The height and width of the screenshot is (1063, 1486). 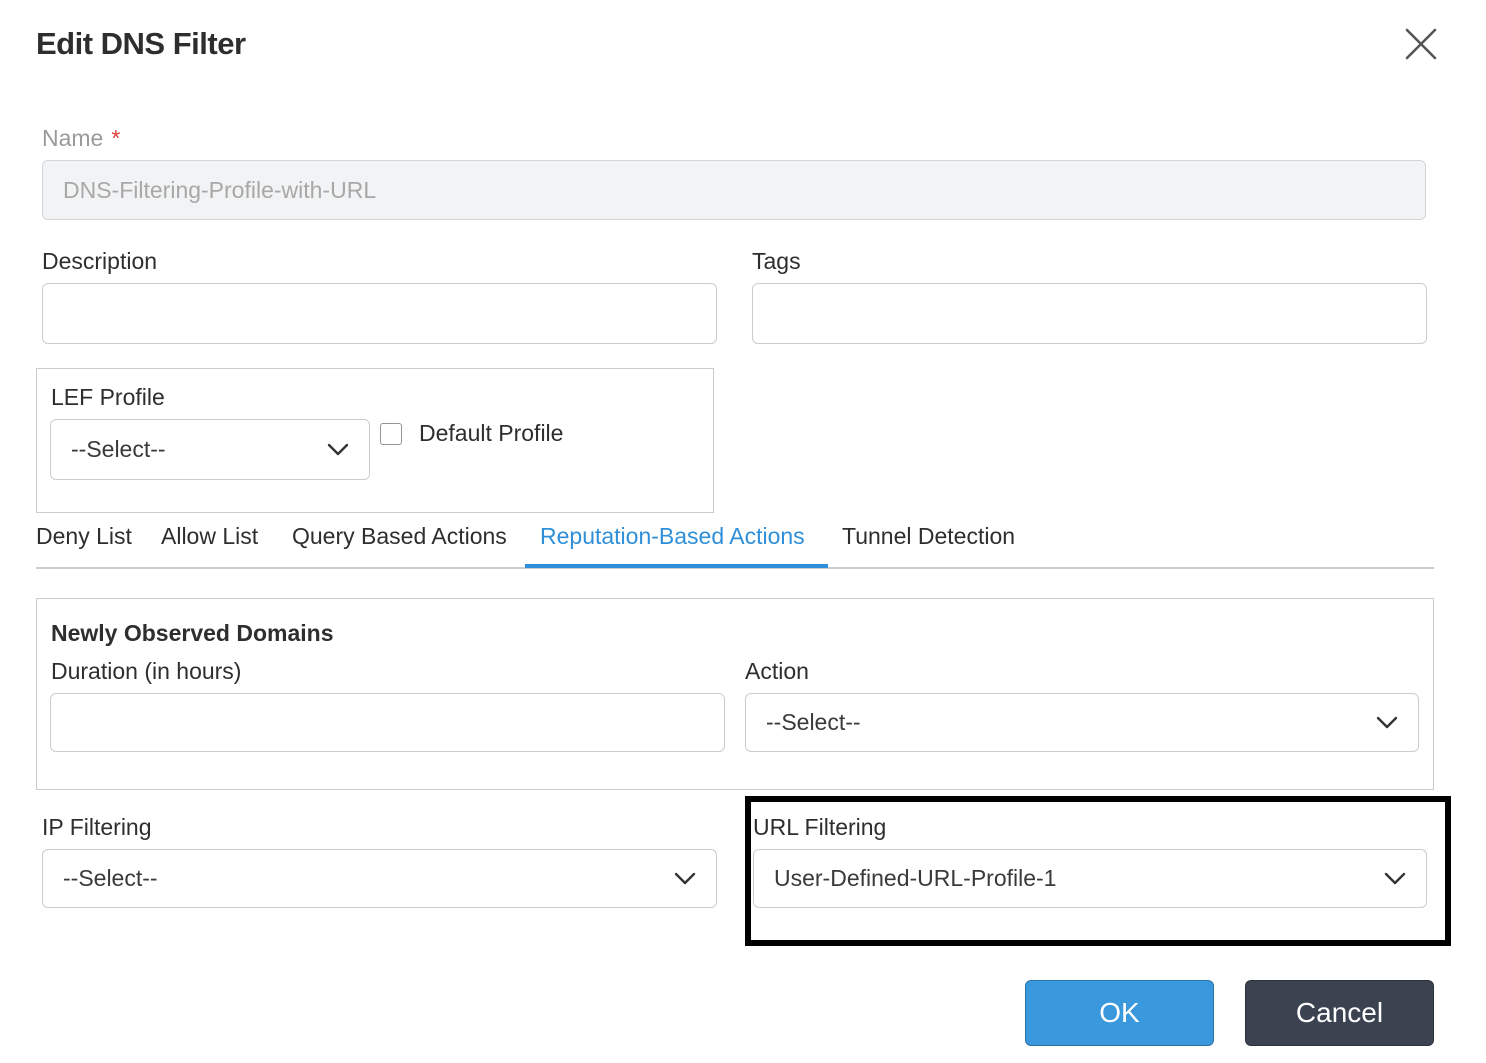 What do you see at coordinates (387, 722) in the screenshot?
I see `duration-input` at bounding box center [387, 722].